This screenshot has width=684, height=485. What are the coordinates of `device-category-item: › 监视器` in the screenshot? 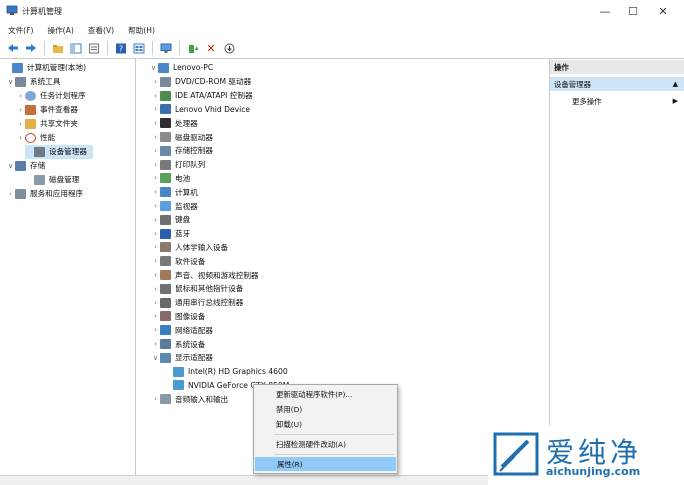 It's located at (174, 206).